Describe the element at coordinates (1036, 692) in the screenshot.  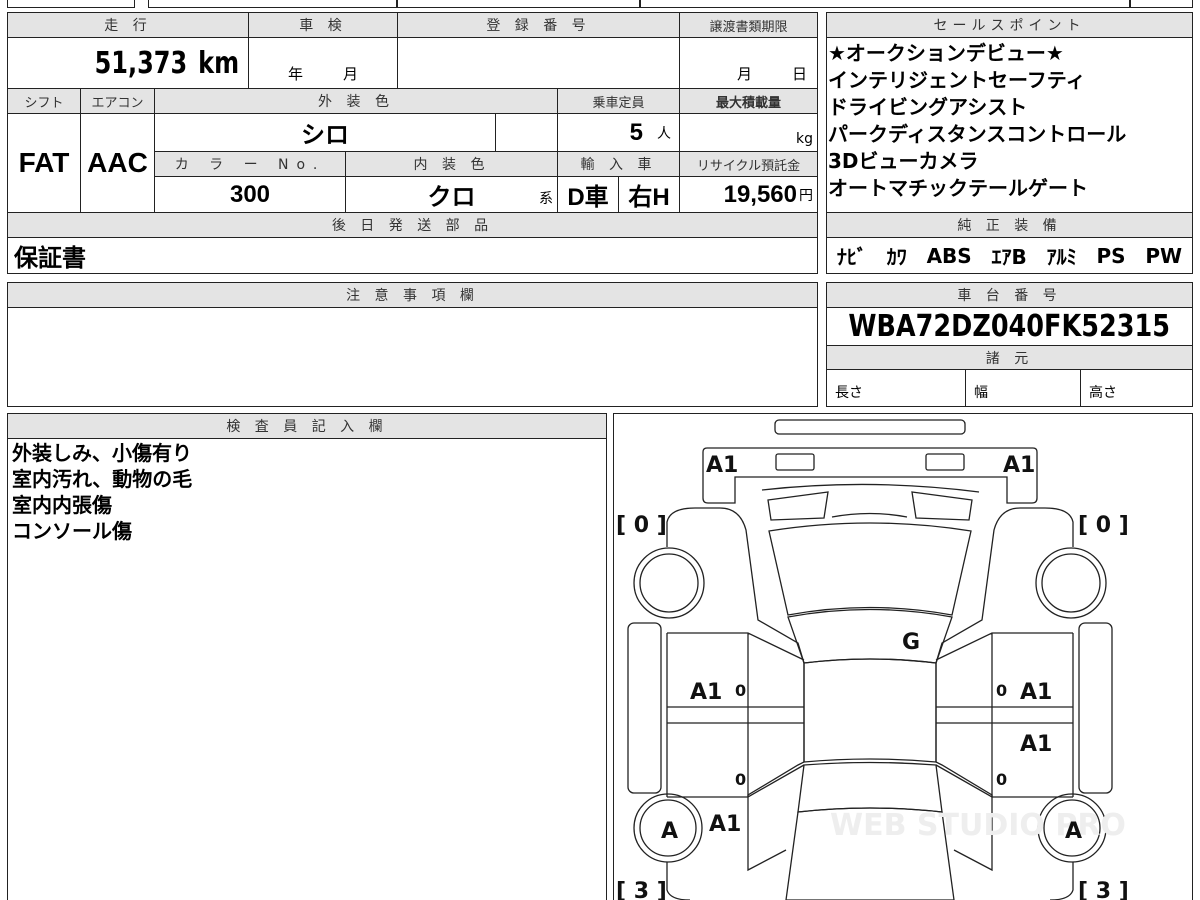
I see `door-fr-grade: A1` at that location.